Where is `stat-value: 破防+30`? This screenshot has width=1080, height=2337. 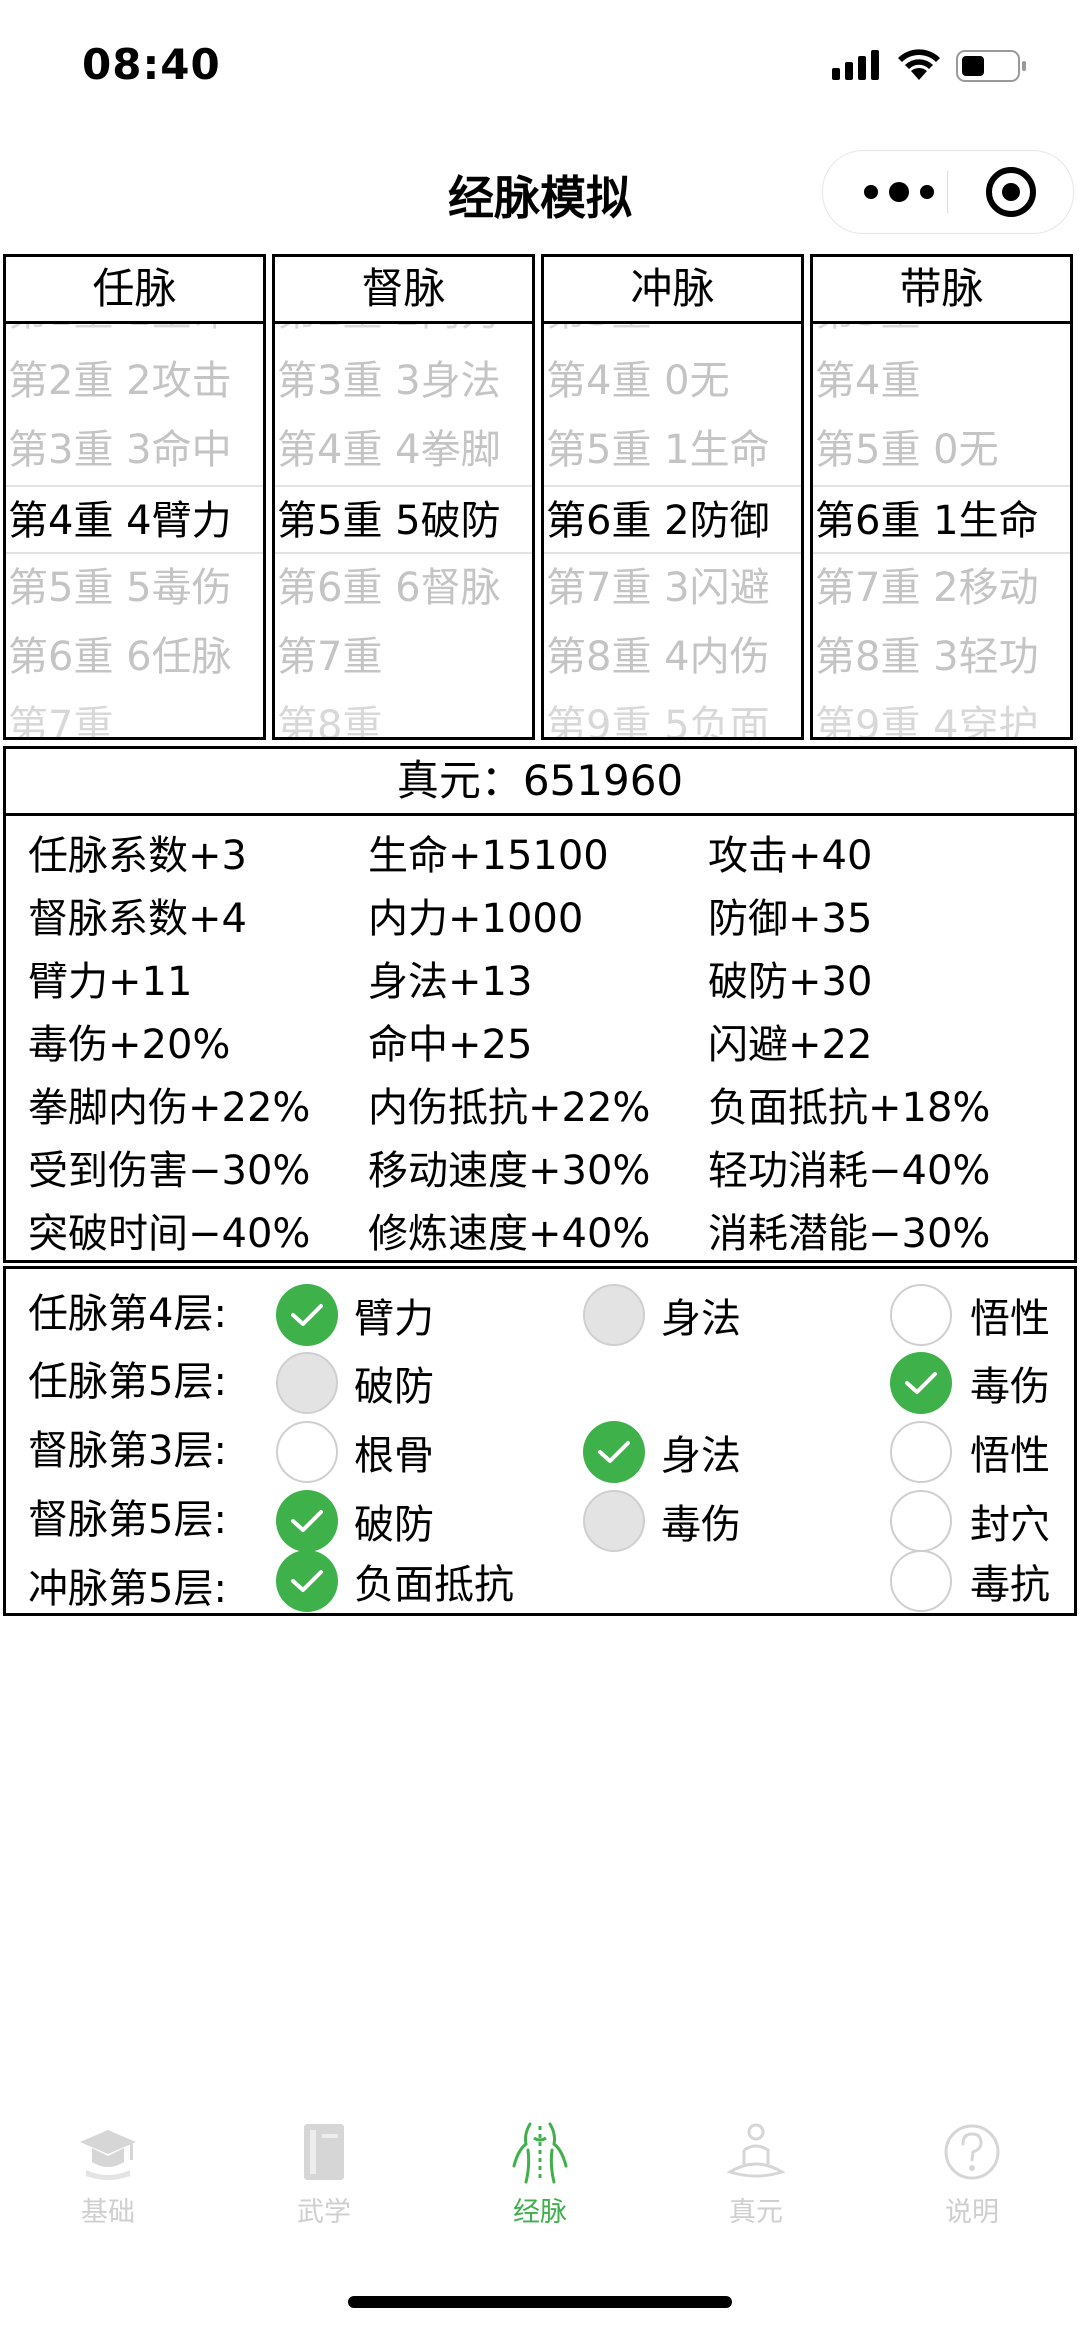
stat-value: 破防+30 is located at coordinates (790, 982).